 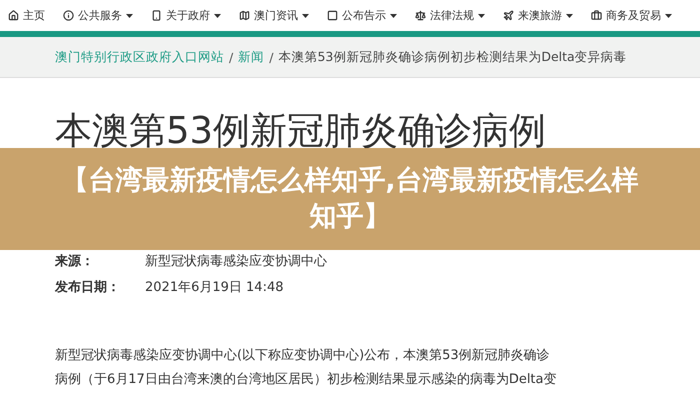 I want to click on nav-item: 商务及贸易, so click(x=631, y=15).